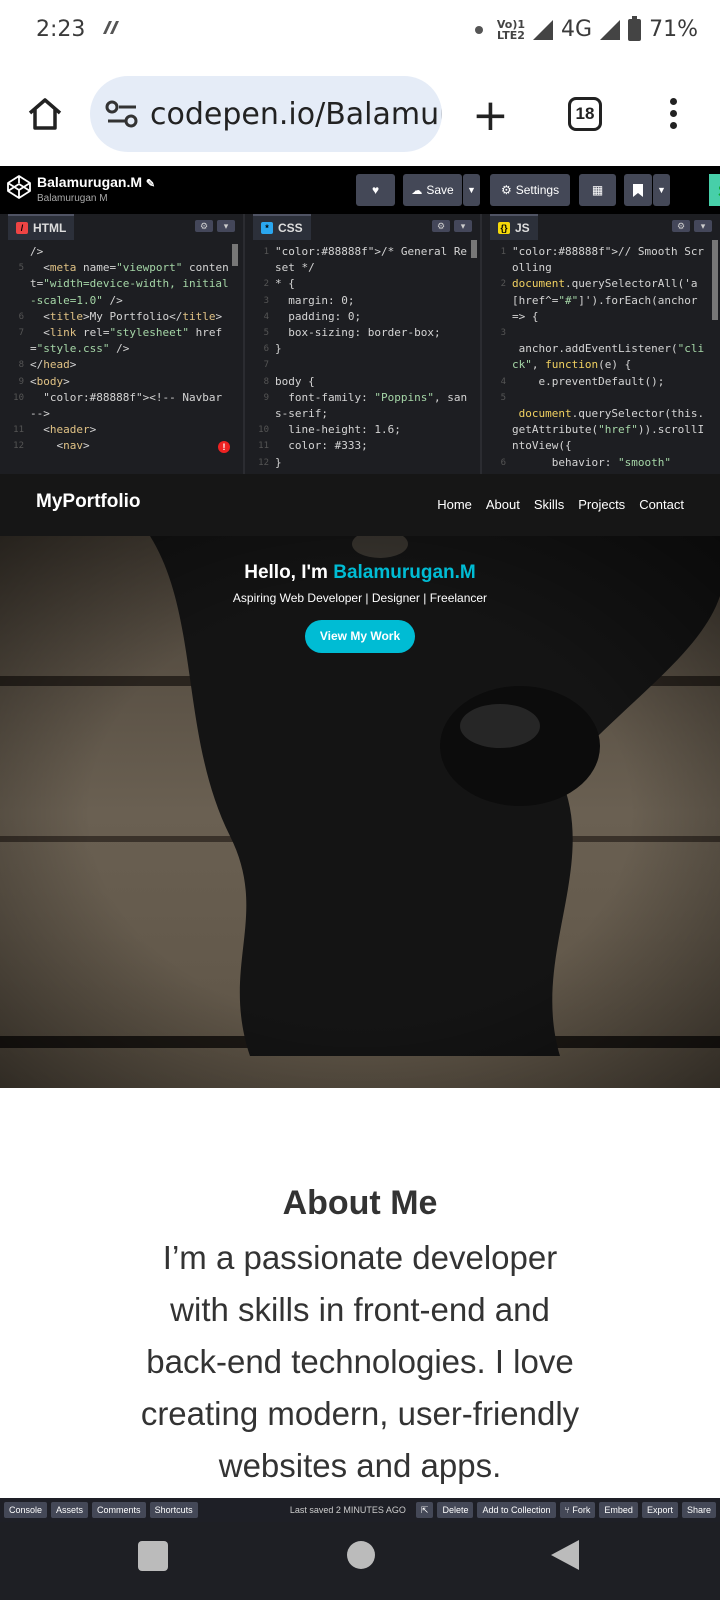  What do you see at coordinates (136, 430) in the screenshot?
I see `code-text: <header>` at bounding box center [136, 430].